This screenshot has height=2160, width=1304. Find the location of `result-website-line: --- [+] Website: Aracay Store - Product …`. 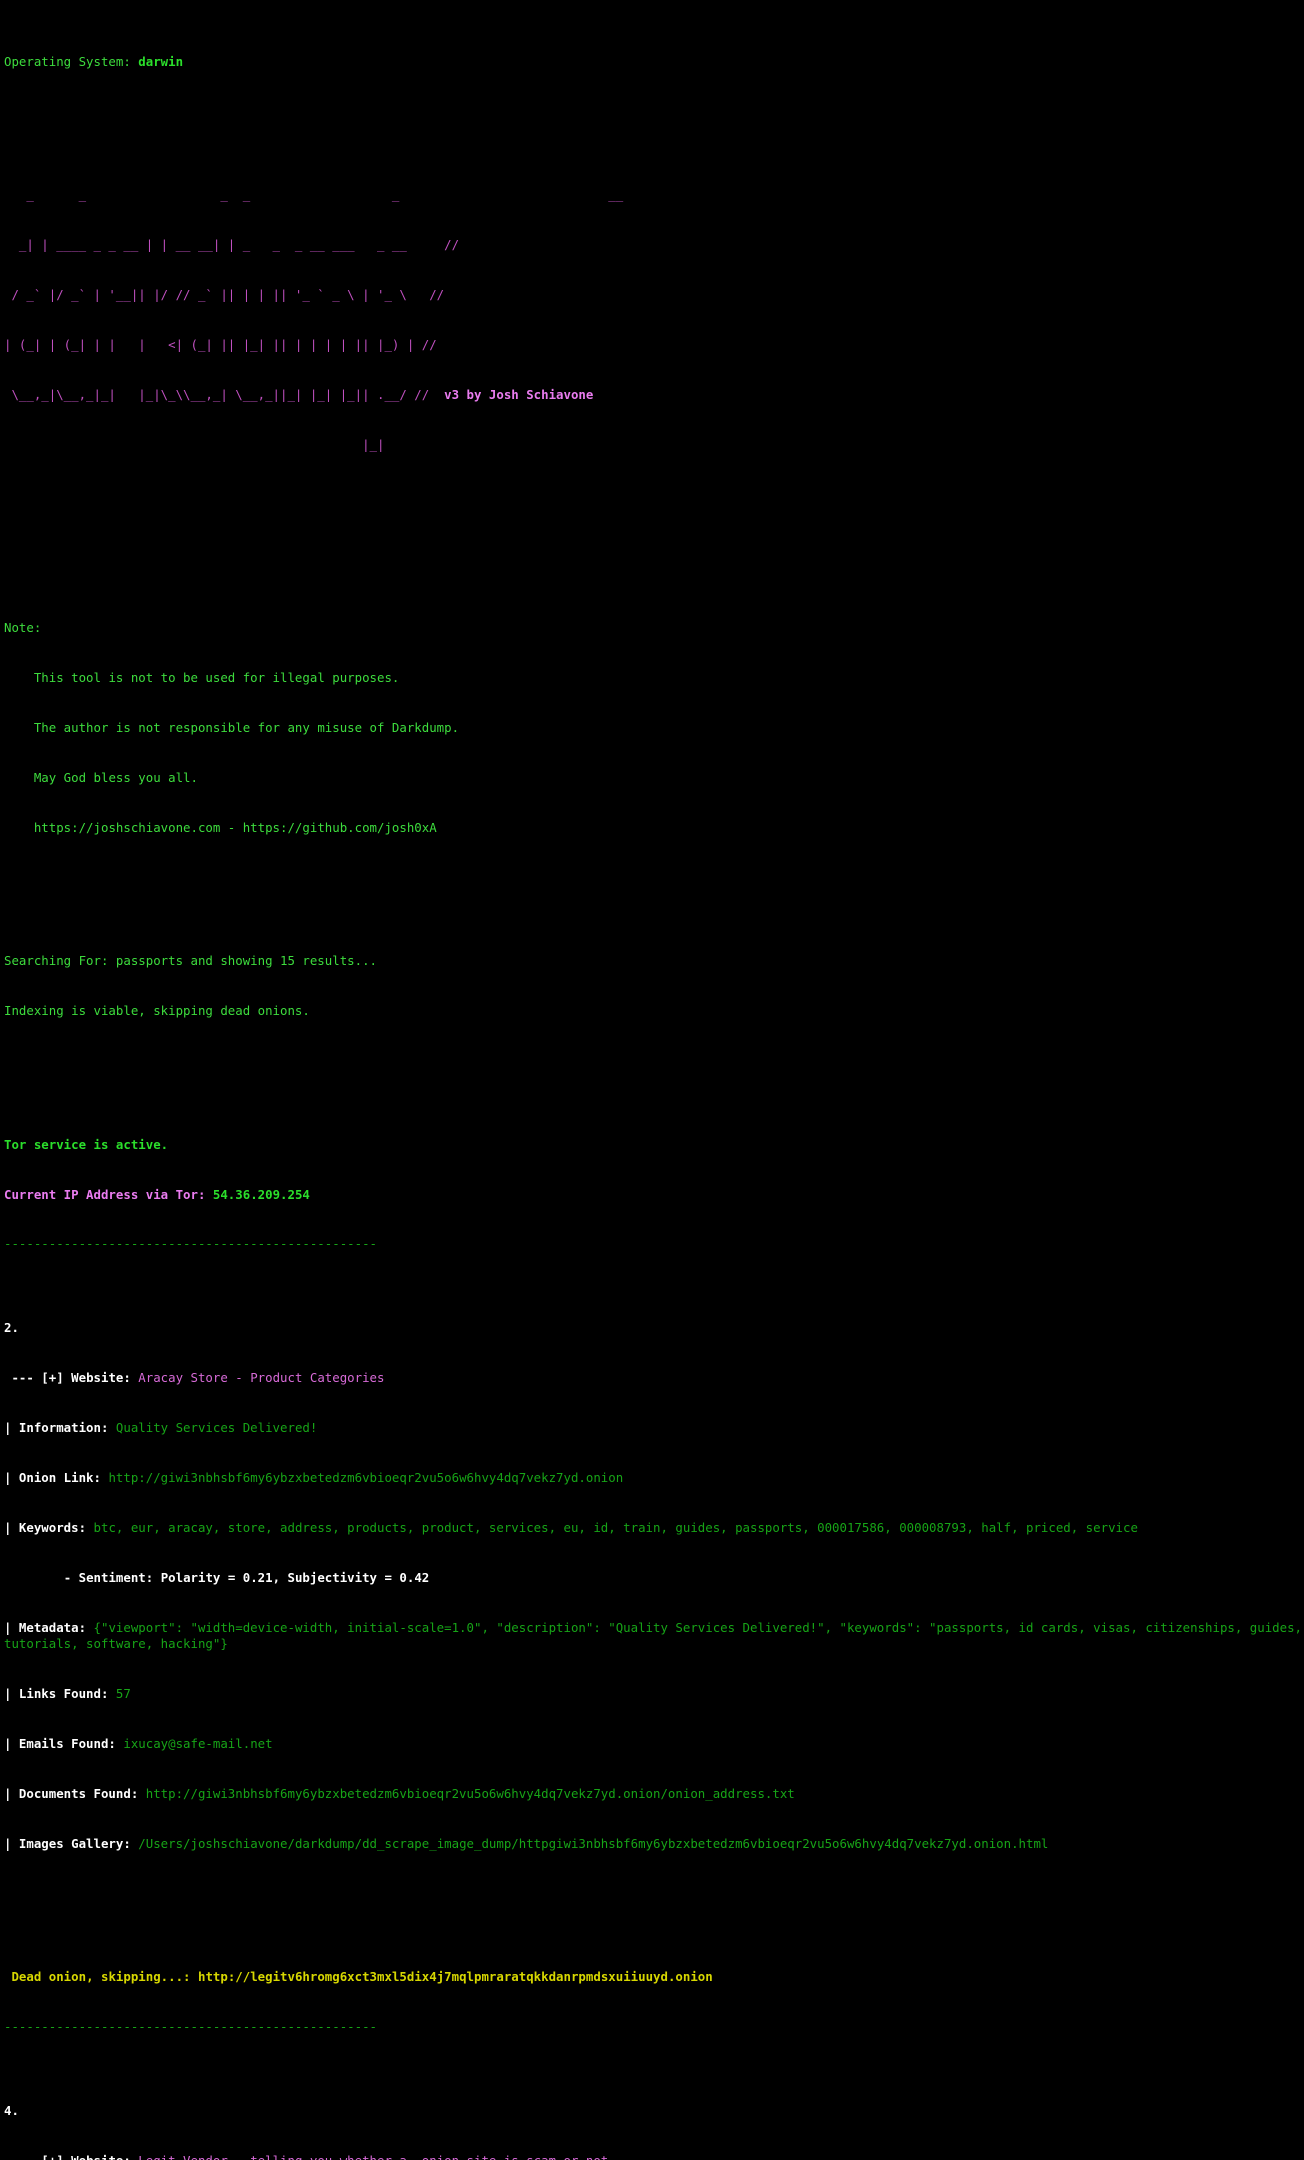

result-website-line: --- [+] Website: Aracay Store - Product … is located at coordinates (654, 1378).